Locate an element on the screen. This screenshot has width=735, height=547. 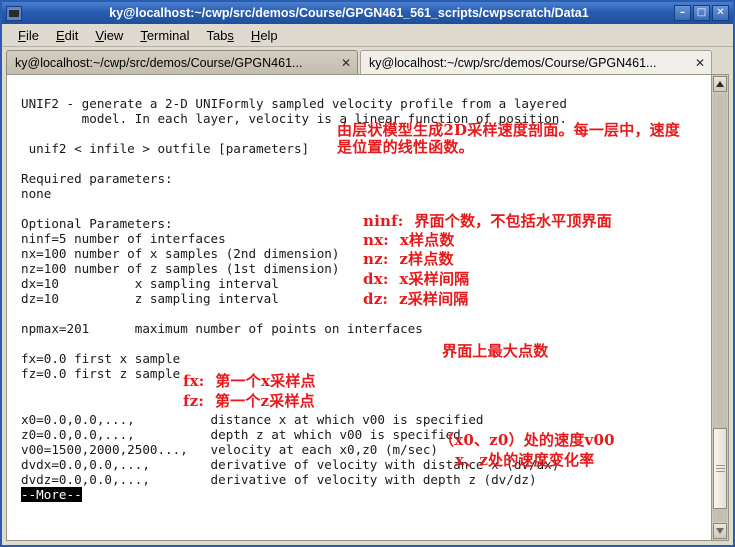
scroll-down-button is located at coordinates (720, 531).